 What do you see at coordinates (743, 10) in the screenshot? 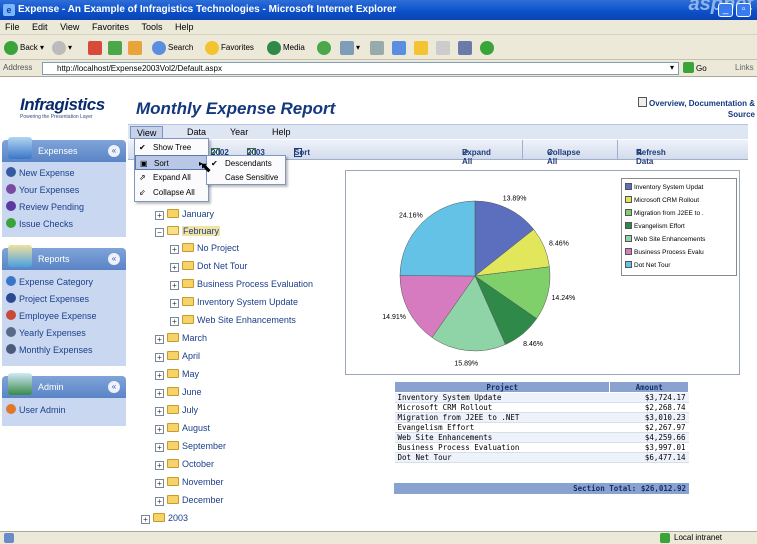
I see `maximize-button: ▫` at bounding box center [743, 10].